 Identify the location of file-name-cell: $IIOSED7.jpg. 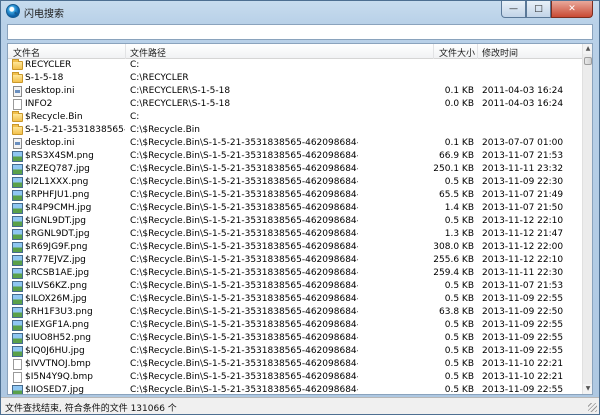
(54, 390).